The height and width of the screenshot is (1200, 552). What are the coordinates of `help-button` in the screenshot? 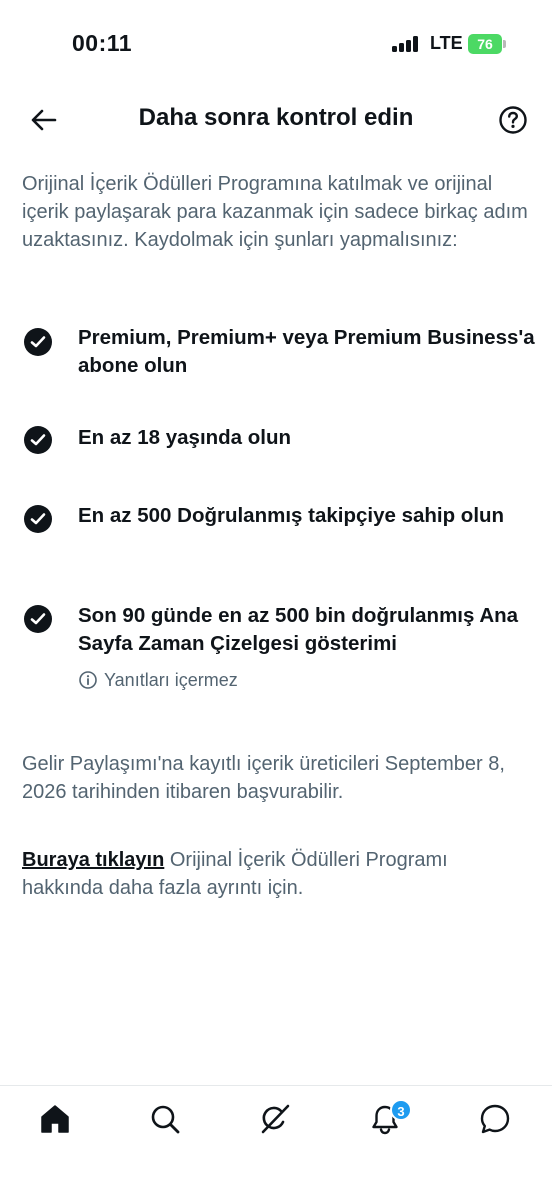 It's located at (513, 120).